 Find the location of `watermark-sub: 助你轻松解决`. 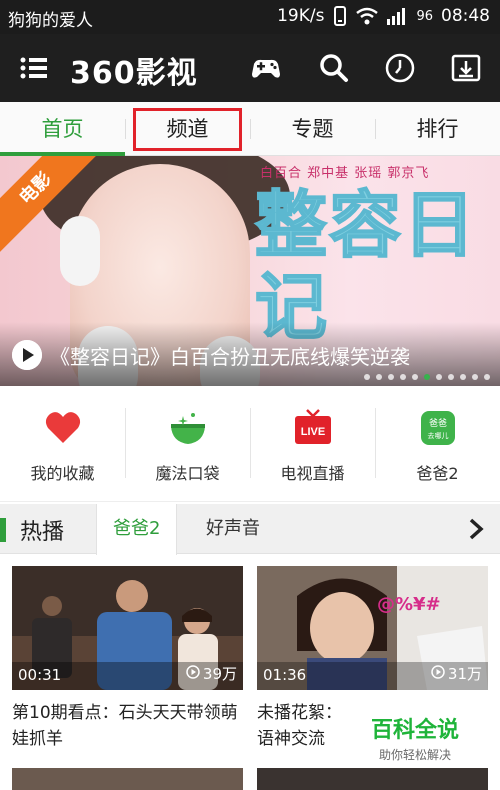

watermark-sub: 助你轻松解决 is located at coordinates (414, 755).